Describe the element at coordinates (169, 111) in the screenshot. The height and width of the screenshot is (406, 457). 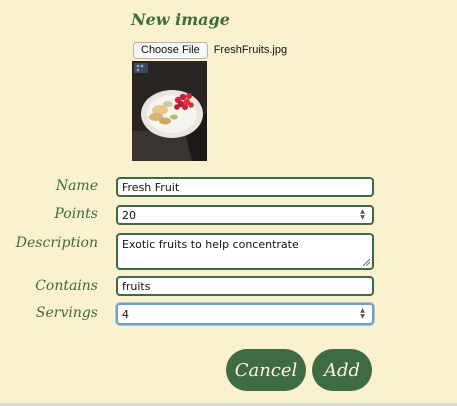
I see `image-preview` at that location.